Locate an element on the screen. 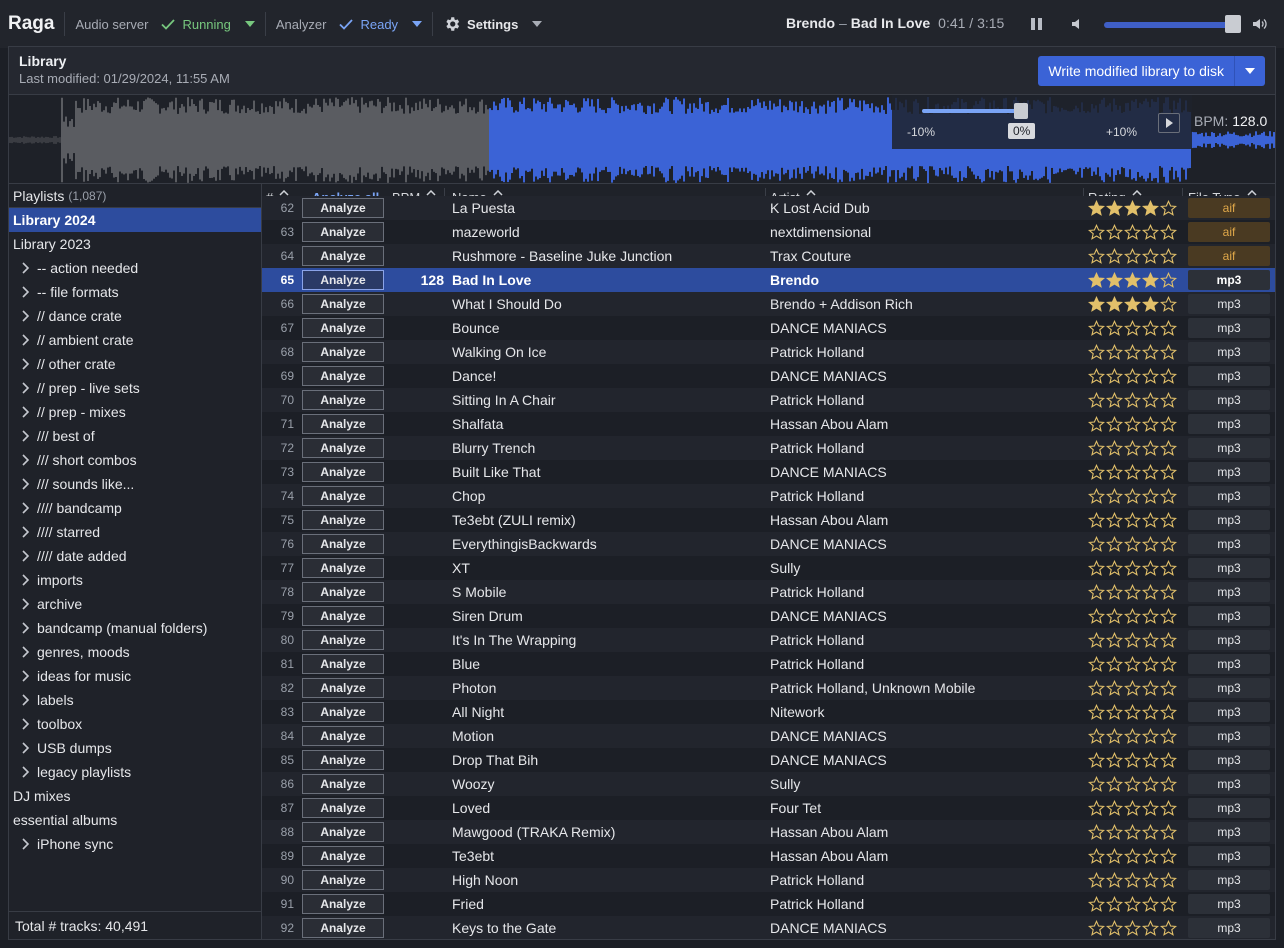  table-row: 91 Analyze Fried Patrick Holland mp3 is located at coordinates (768, 904).